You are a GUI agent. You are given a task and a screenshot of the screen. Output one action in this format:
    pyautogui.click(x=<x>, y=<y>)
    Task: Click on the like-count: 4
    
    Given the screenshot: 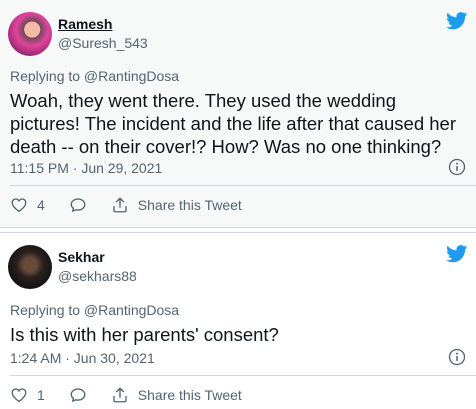 What is the action you would take?
    pyautogui.click(x=41, y=205)
    